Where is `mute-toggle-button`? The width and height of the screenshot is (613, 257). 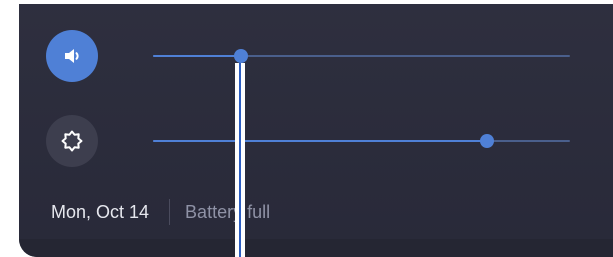
mute-toggle-button is located at coordinates (72, 56).